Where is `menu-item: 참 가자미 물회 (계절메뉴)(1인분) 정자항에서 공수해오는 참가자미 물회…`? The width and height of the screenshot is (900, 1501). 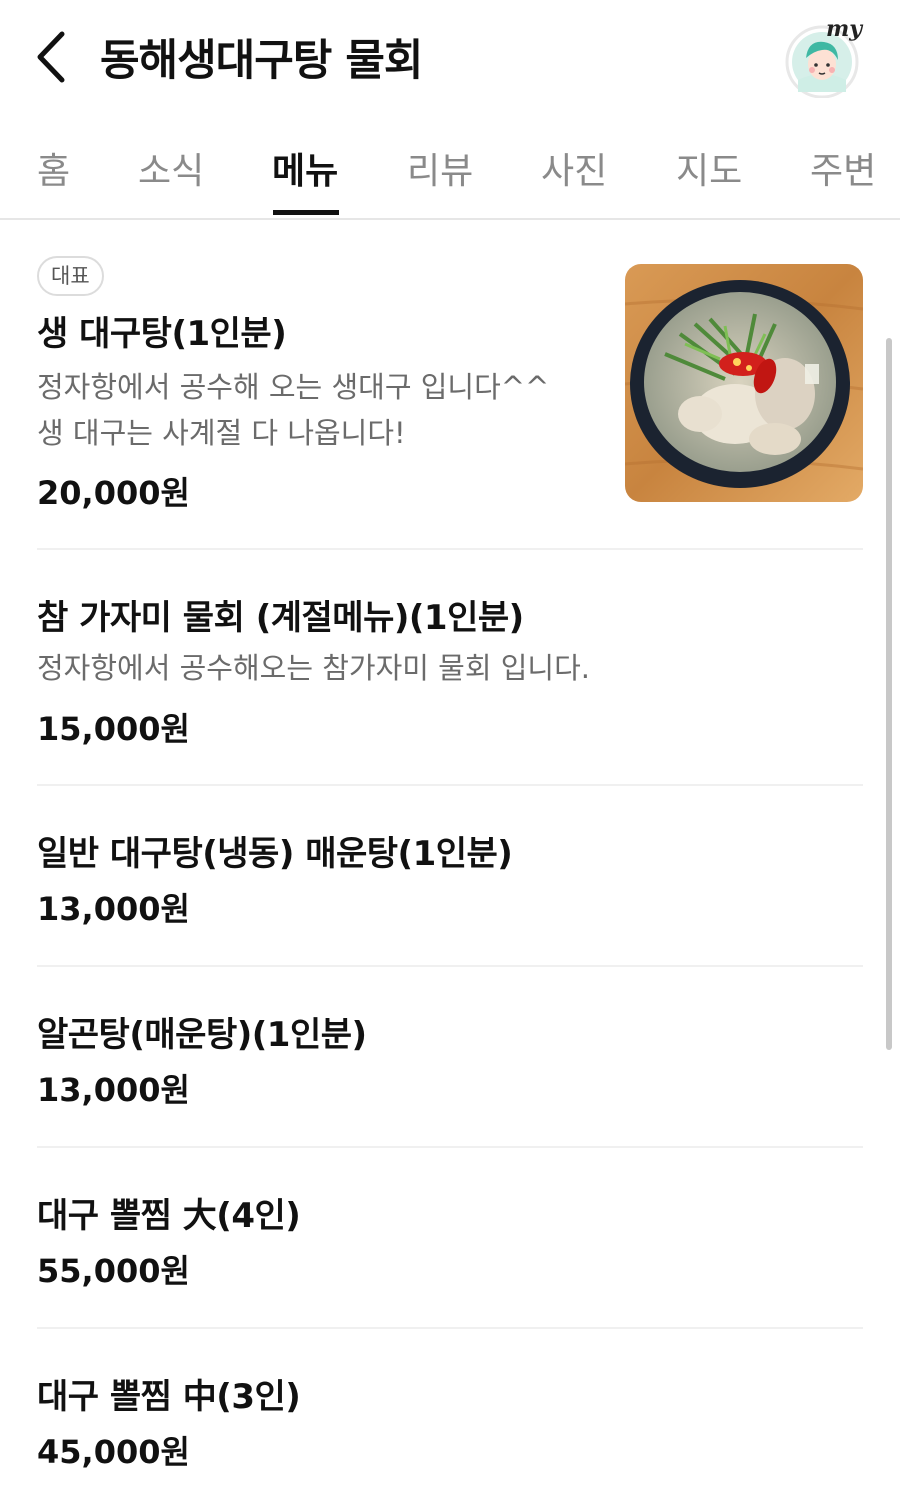
menu-item: 참 가자미 물회 (계절메뉴)(1인분) 정자항에서 공수해오는 참가자미 물회… is located at coordinates (450, 668).